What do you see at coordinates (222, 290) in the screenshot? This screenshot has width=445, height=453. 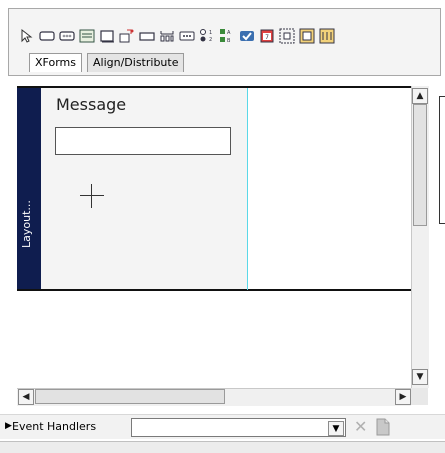 I see `layout-border-bottom` at bounding box center [222, 290].